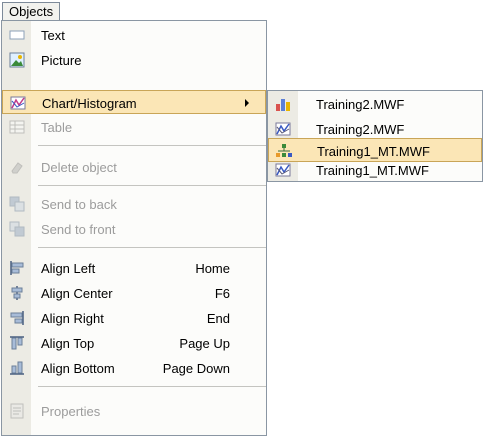 This screenshot has width=487, height=436. What do you see at coordinates (68, 343) in the screenshot?
I see `menu-item-label: Align Top` at bounding box center [68, 343].